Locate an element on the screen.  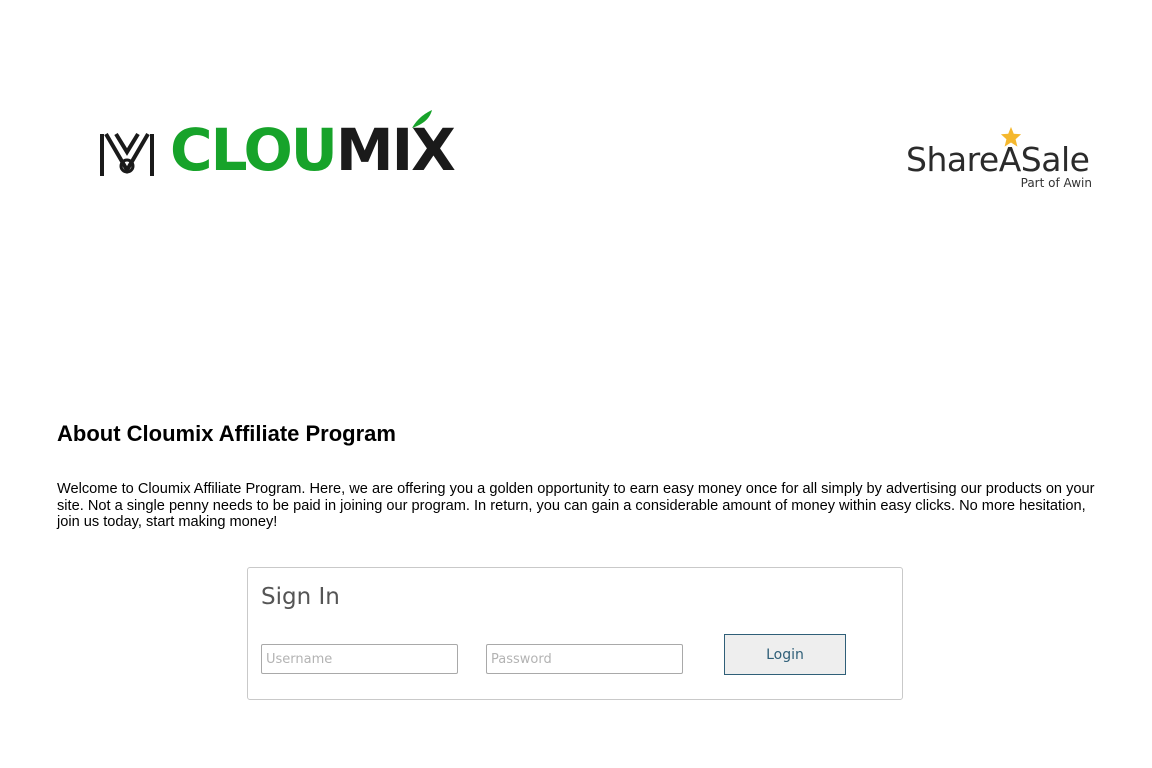
cloumix-wordmark-green: CLOU is located at coordinates (254, 150).